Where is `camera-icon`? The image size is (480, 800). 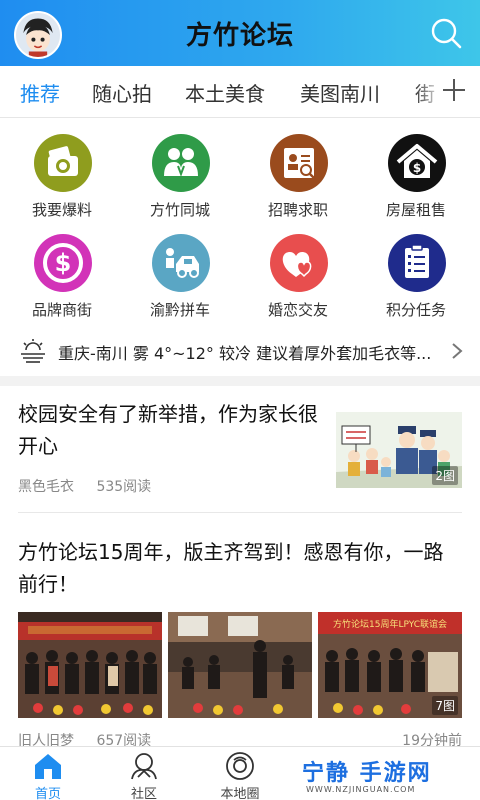 camera-icon is located at coordinates (63, 163).